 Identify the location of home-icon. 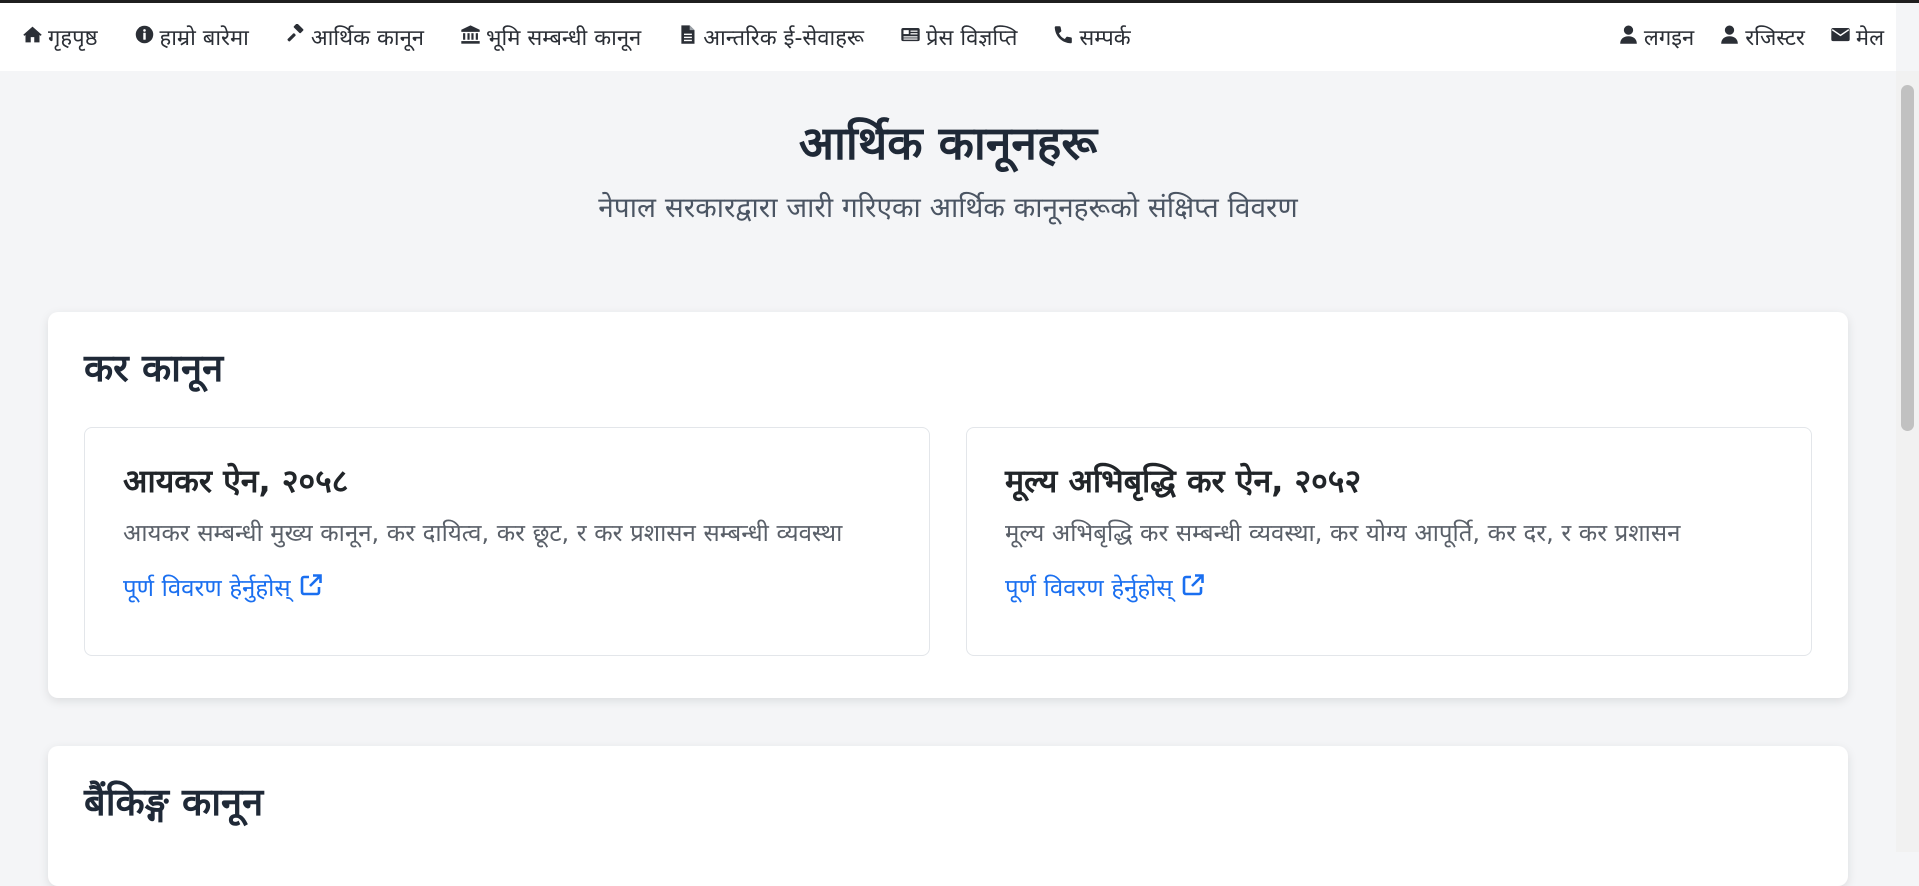
(32, 37).